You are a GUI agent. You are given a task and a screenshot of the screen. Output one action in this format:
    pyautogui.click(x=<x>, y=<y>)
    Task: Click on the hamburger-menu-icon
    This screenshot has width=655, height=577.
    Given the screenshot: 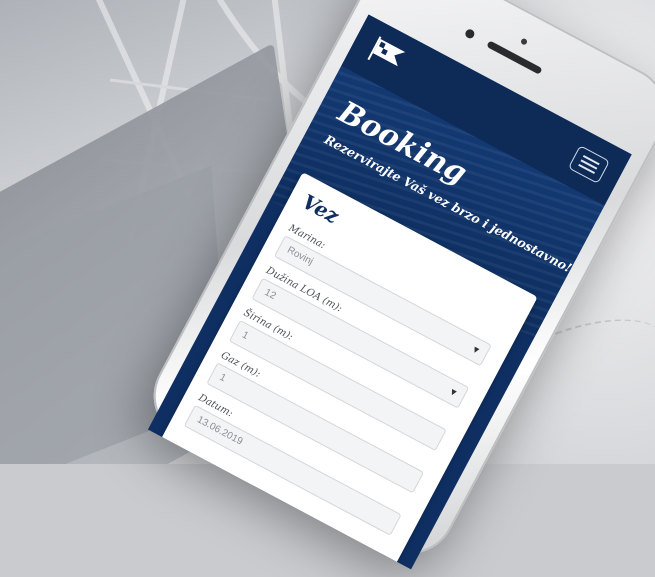 What is the action you would take?
    pyautogui.click(x=589, y=164)
    